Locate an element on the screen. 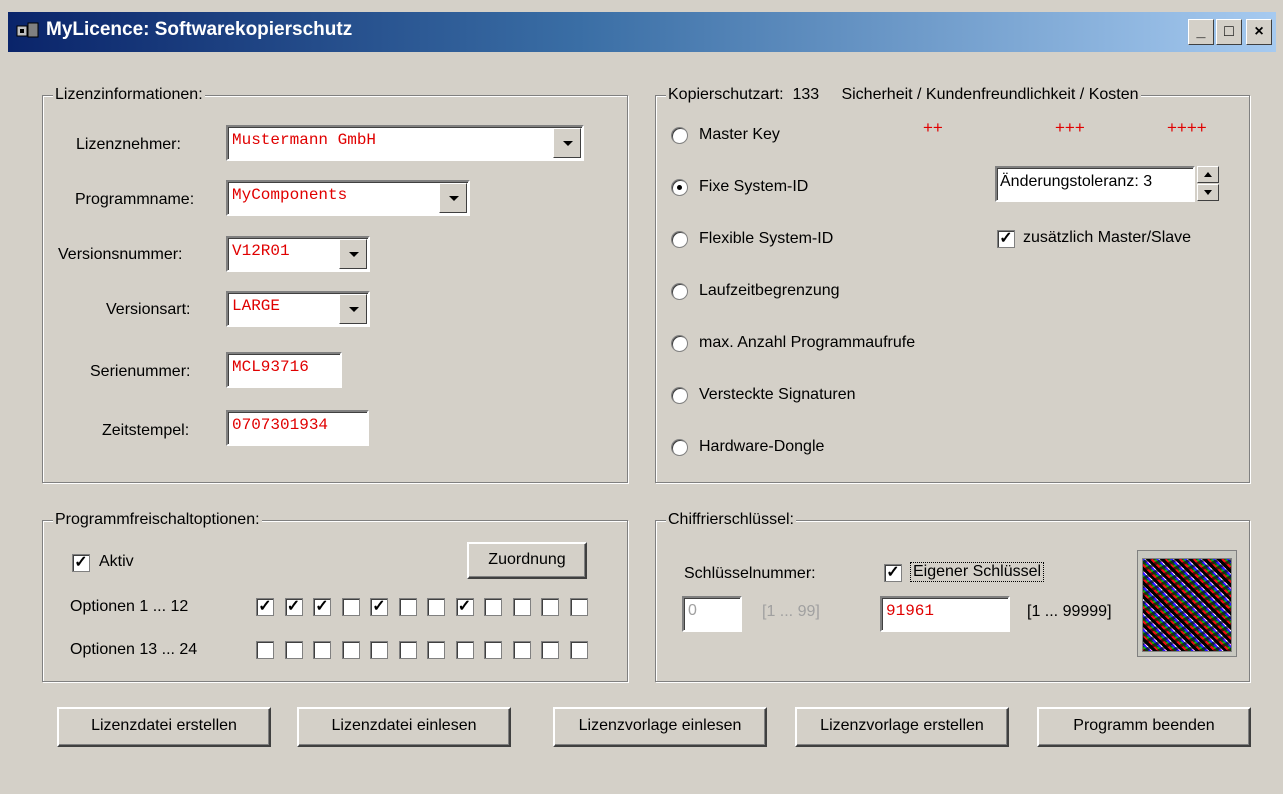  master-slave-checkbox: ✓ is located at coordinates (1006, 239).